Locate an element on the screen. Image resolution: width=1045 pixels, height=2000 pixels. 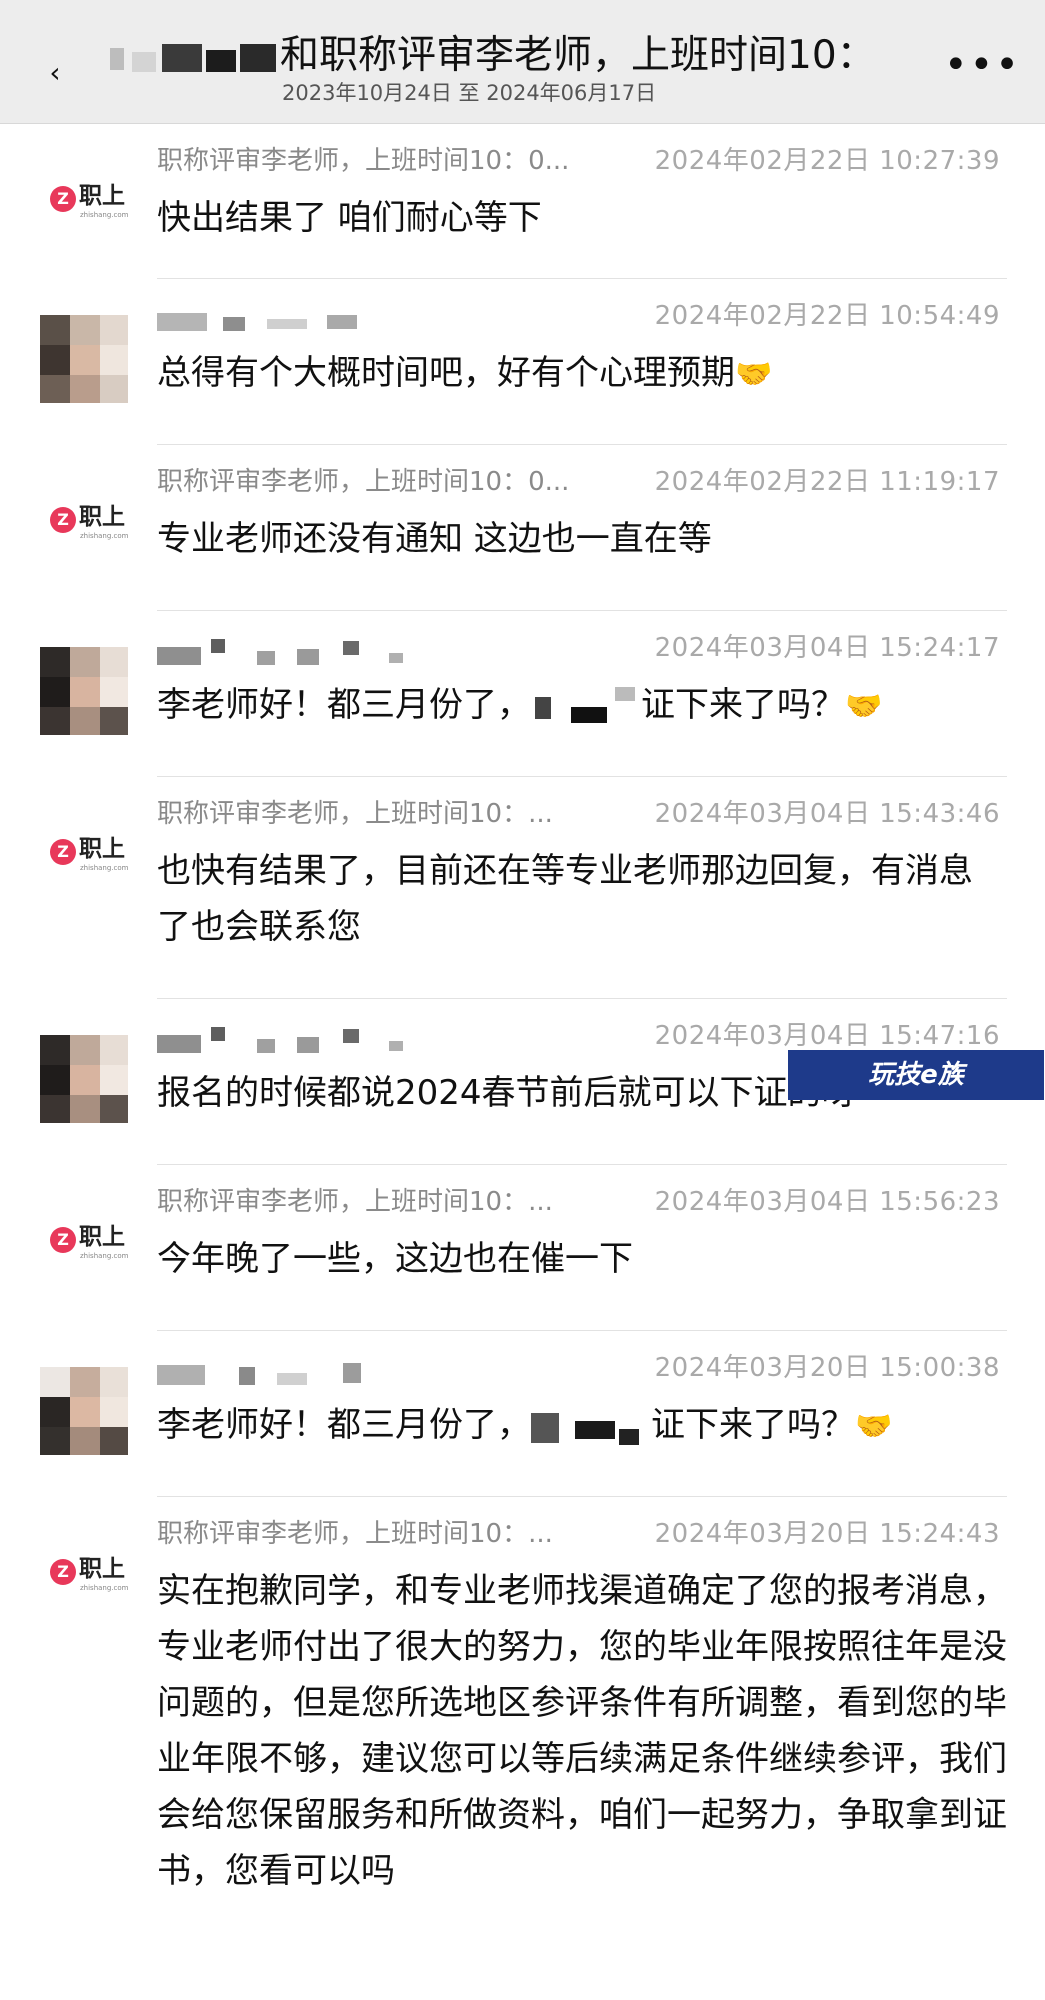
message-text: 今年晚了一些，这边也在催一下 is located at coordinates (395, 1259).